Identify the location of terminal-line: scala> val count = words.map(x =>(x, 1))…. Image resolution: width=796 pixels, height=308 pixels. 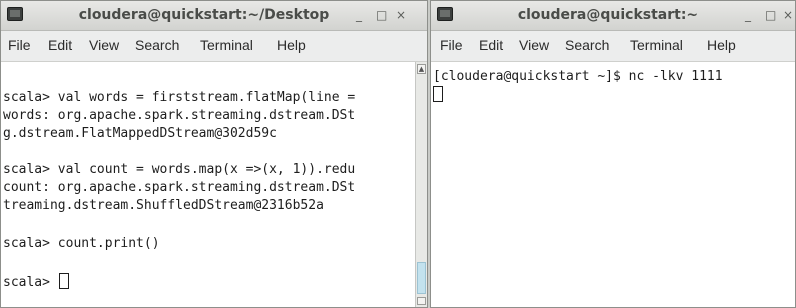
(179, 169).